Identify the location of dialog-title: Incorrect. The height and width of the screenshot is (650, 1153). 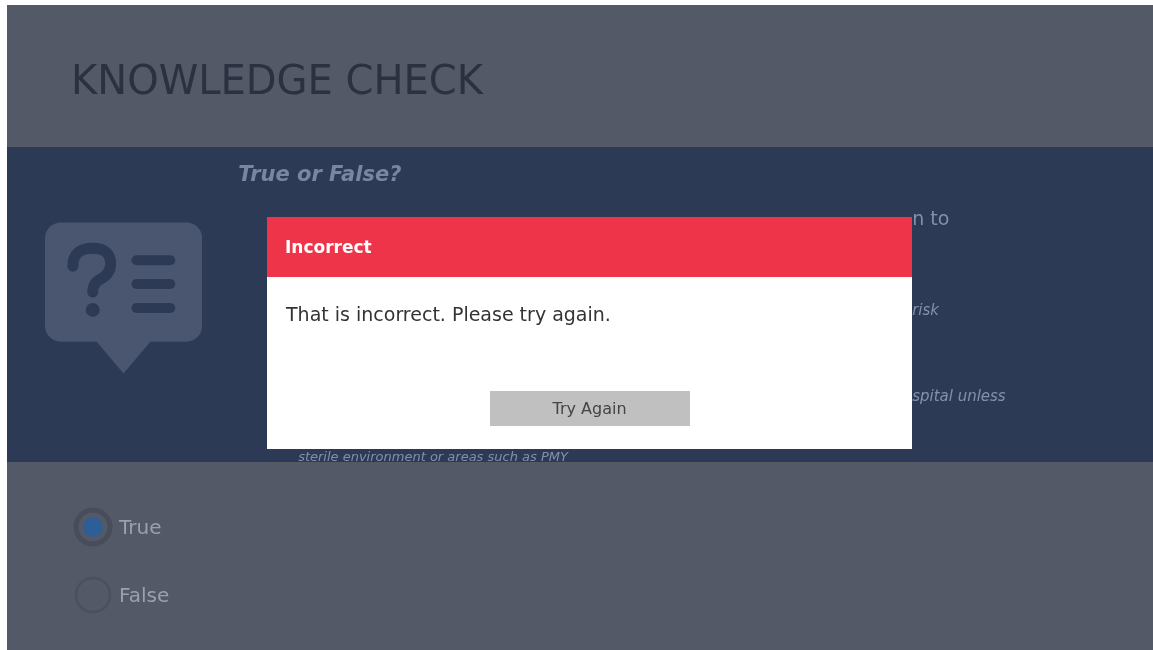
(328, 247).